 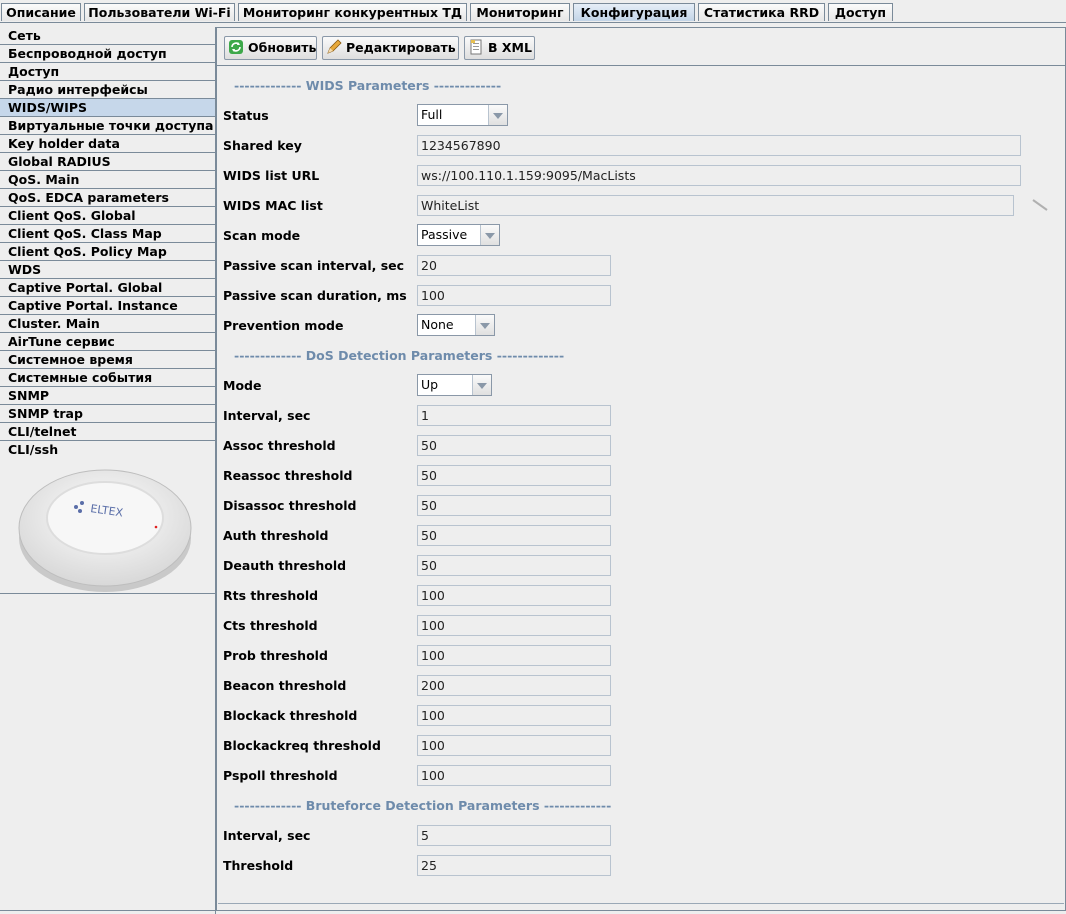 I want to click on beacon-threshold-field: 200, so click(x=514, y=685).